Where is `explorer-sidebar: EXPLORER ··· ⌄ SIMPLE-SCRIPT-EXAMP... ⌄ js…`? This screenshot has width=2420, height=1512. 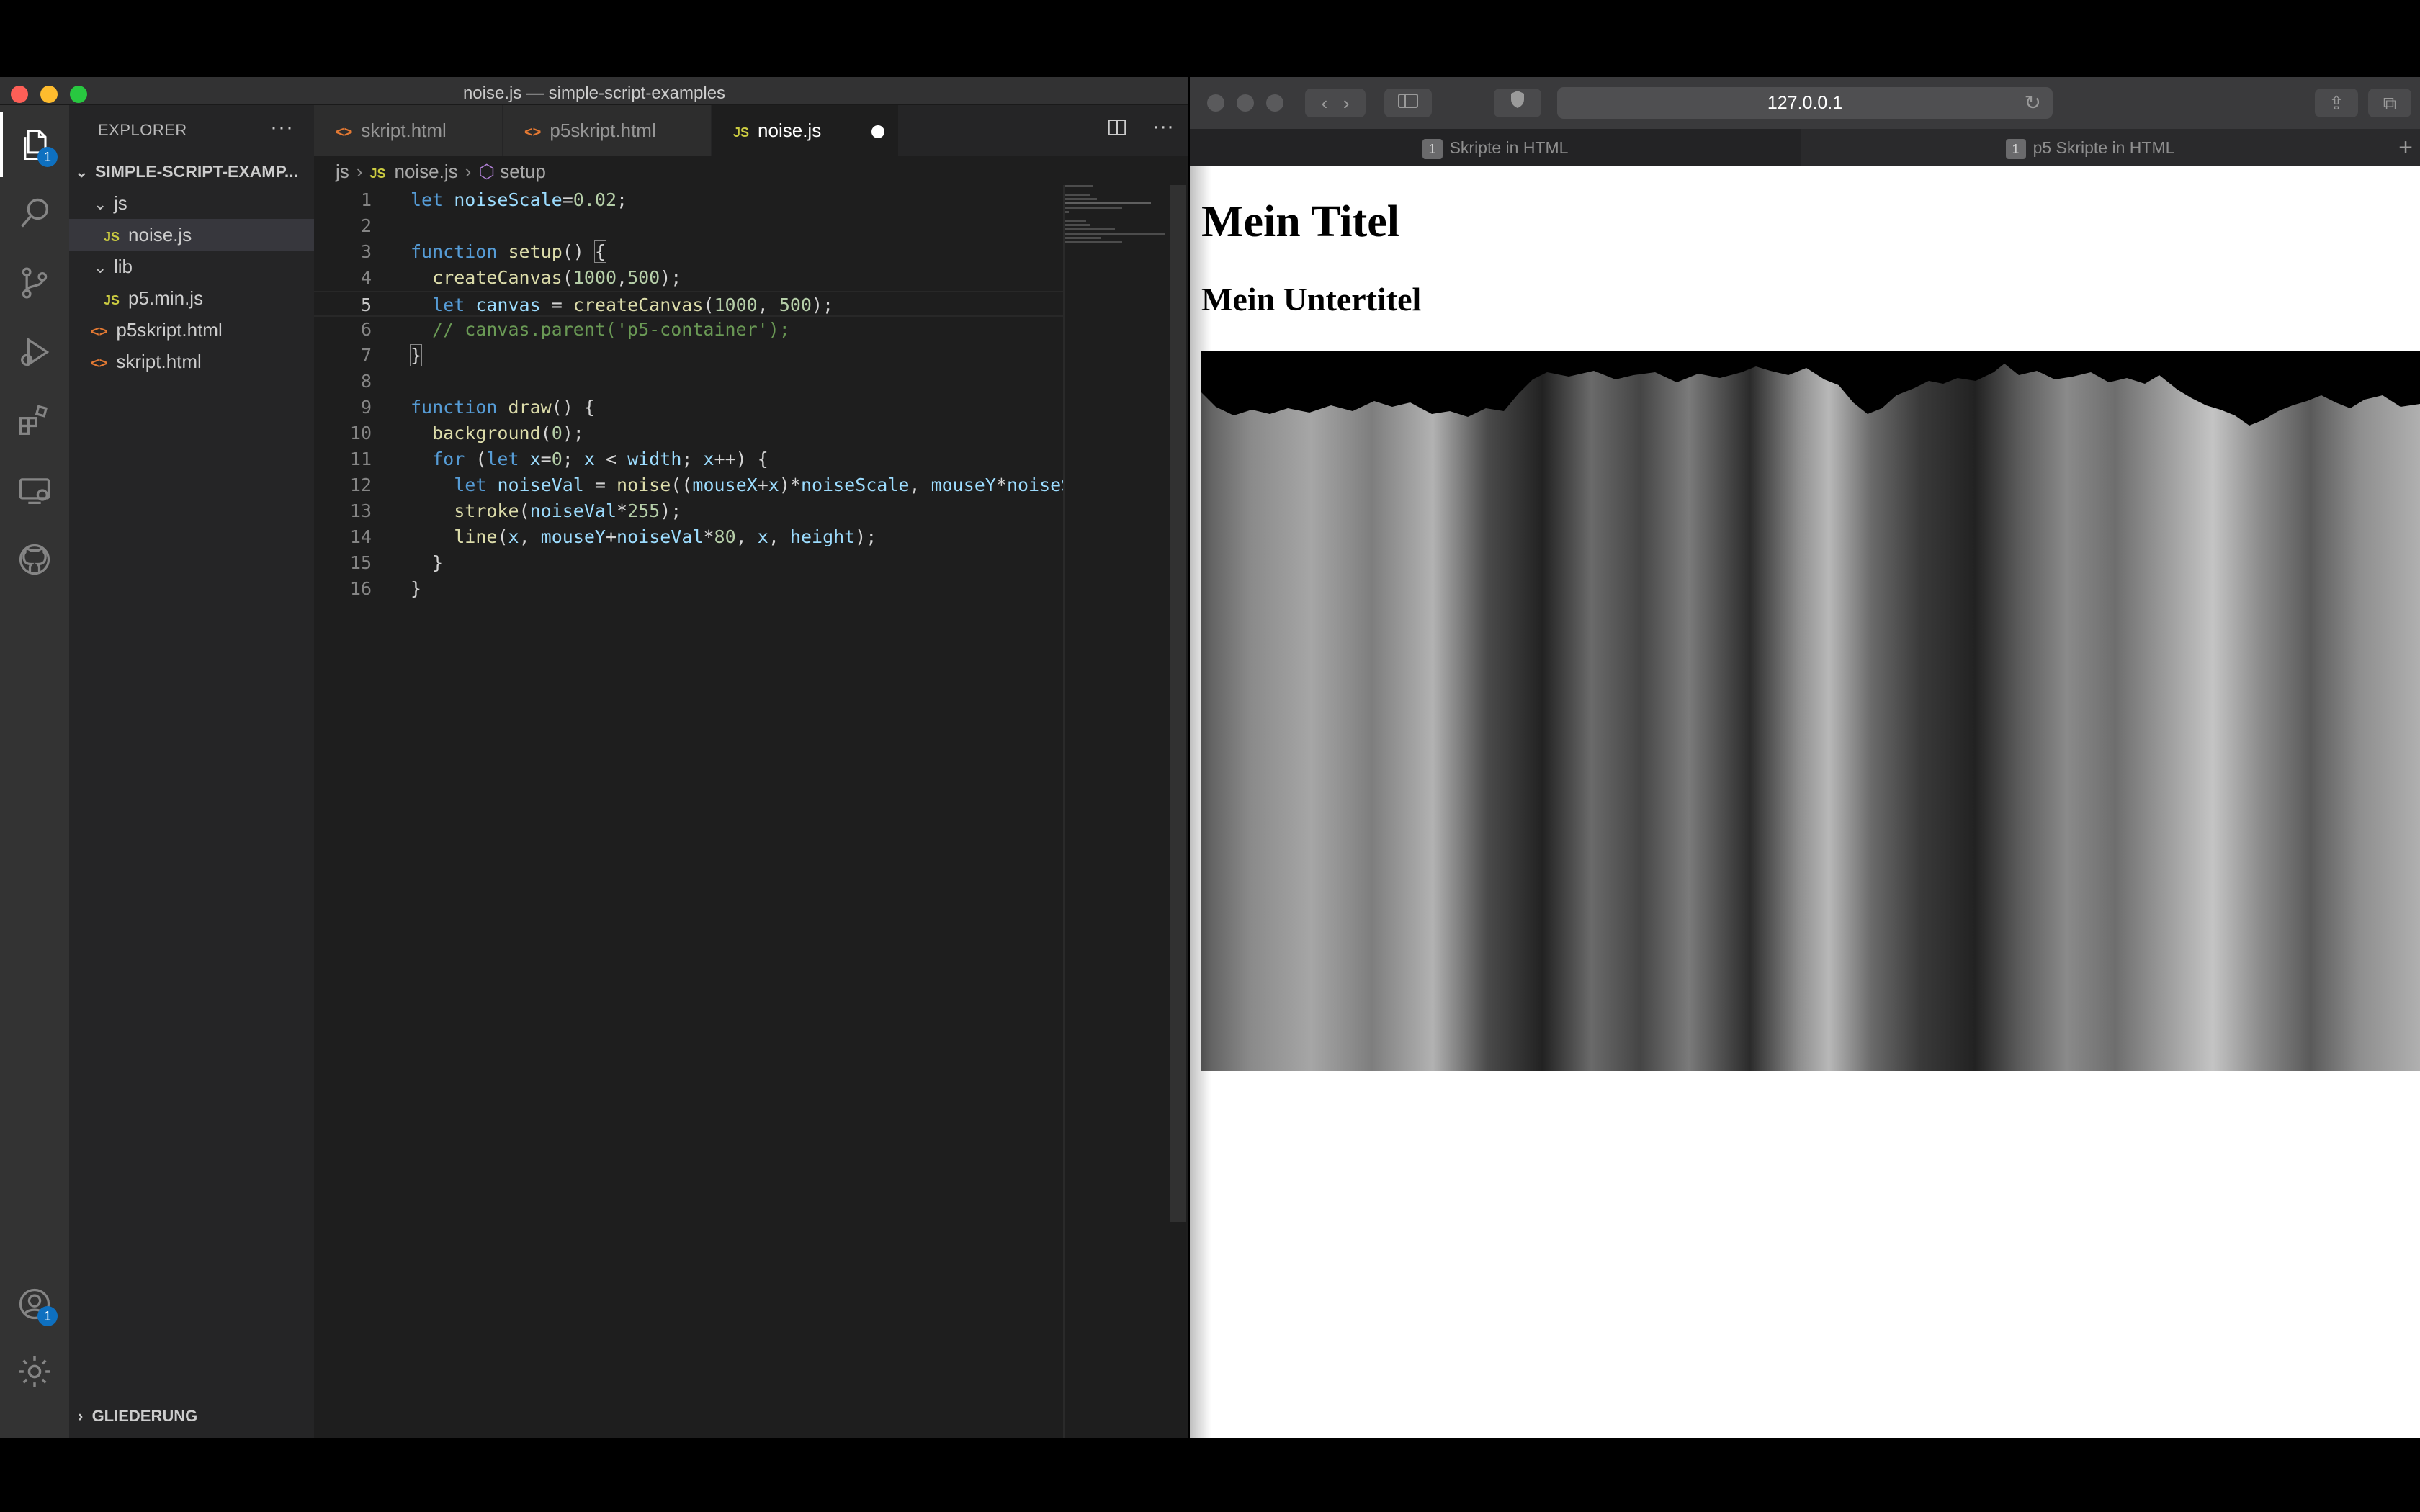 explorer-sidebar: EXPLORER ··· ⌄ SIMPLE-SCRIPT-EXAMP... ⌄ js… is located at coordinates (191, 771).